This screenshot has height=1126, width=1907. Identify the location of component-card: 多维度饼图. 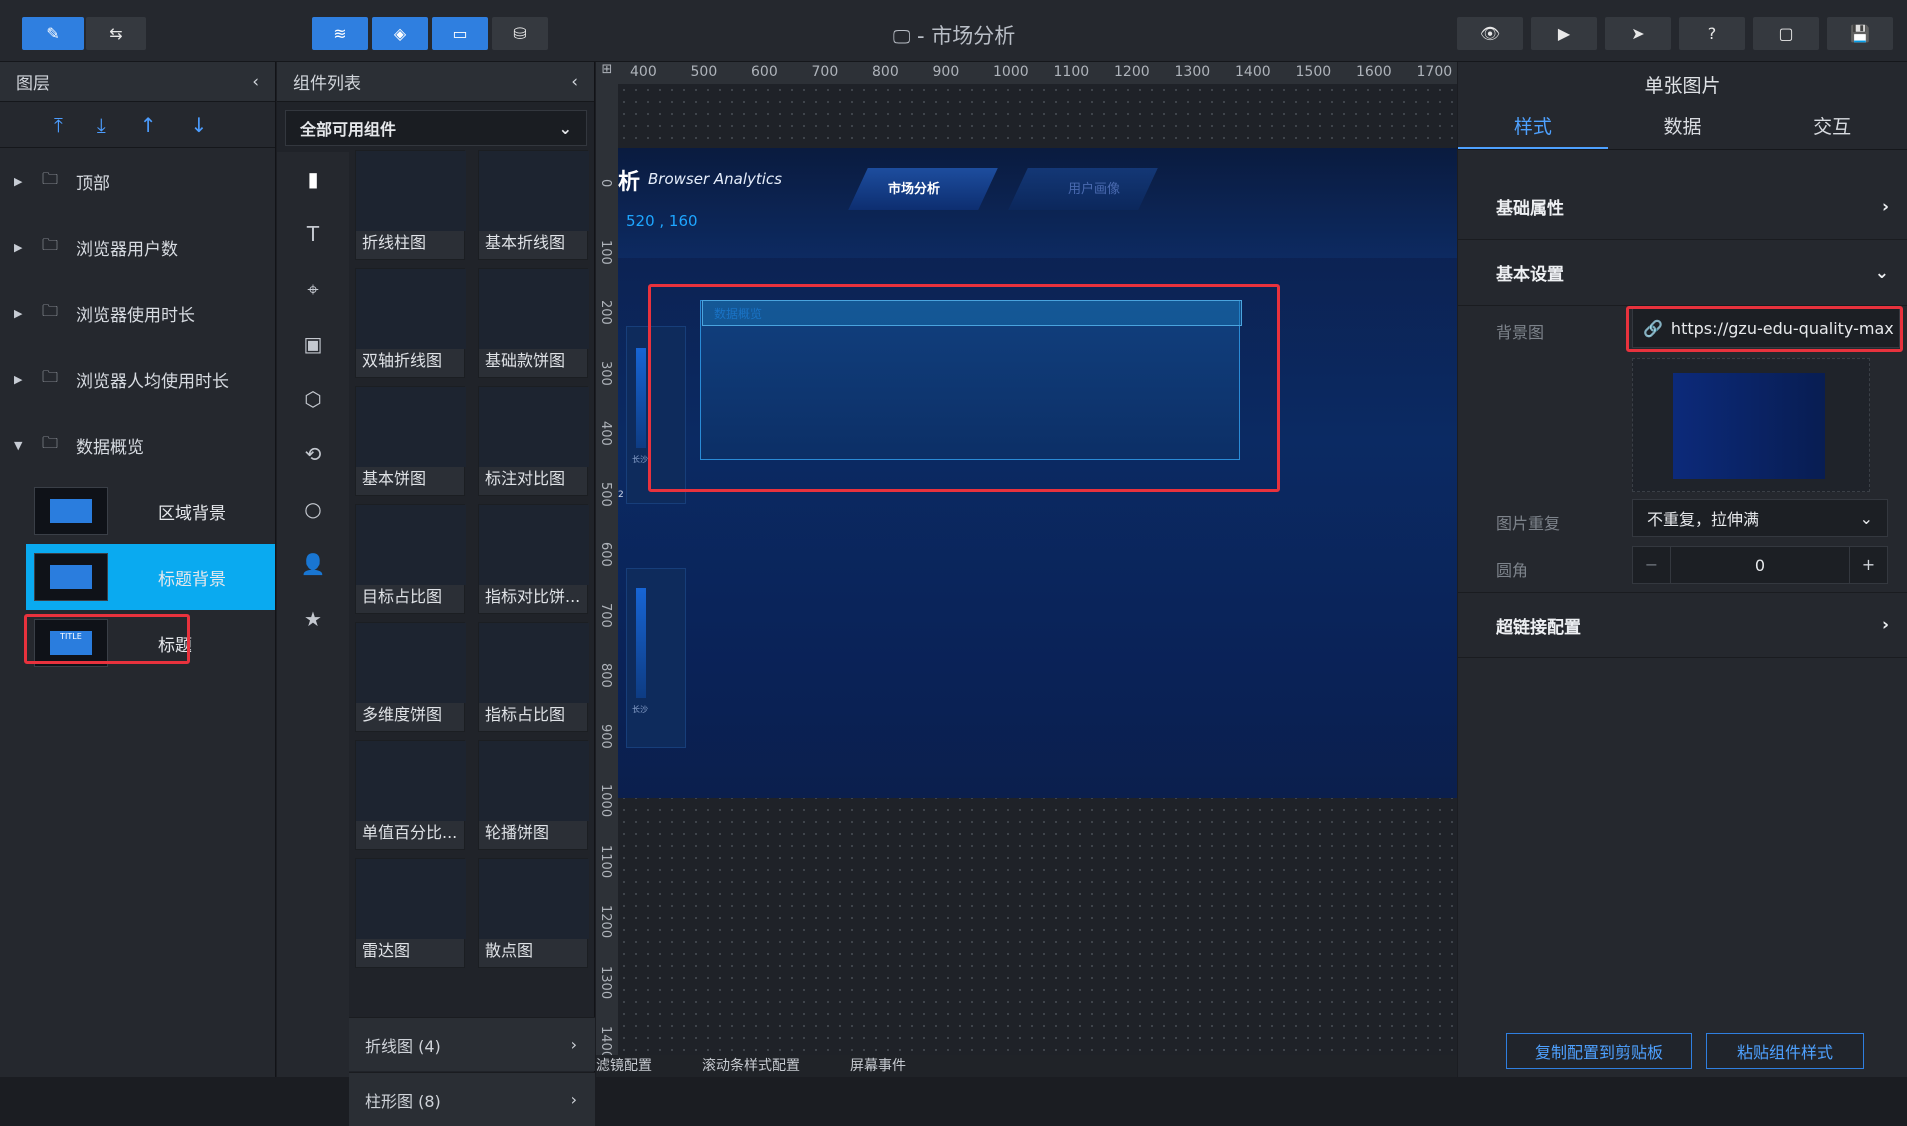
(410, 677).